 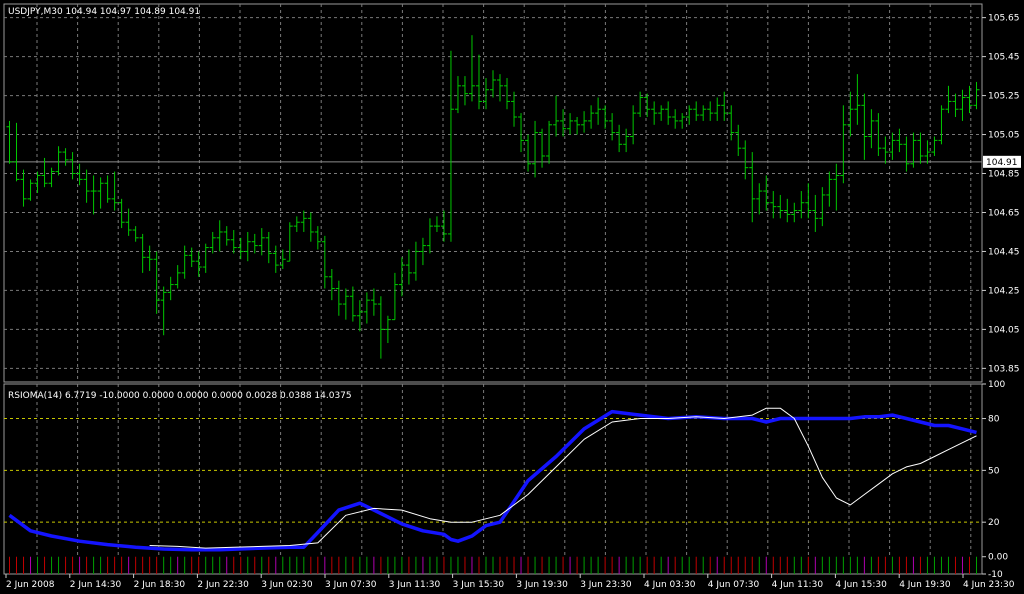 I want to click on time-tick-label: 2 Jun 22:30, so click(x=223, y=585).